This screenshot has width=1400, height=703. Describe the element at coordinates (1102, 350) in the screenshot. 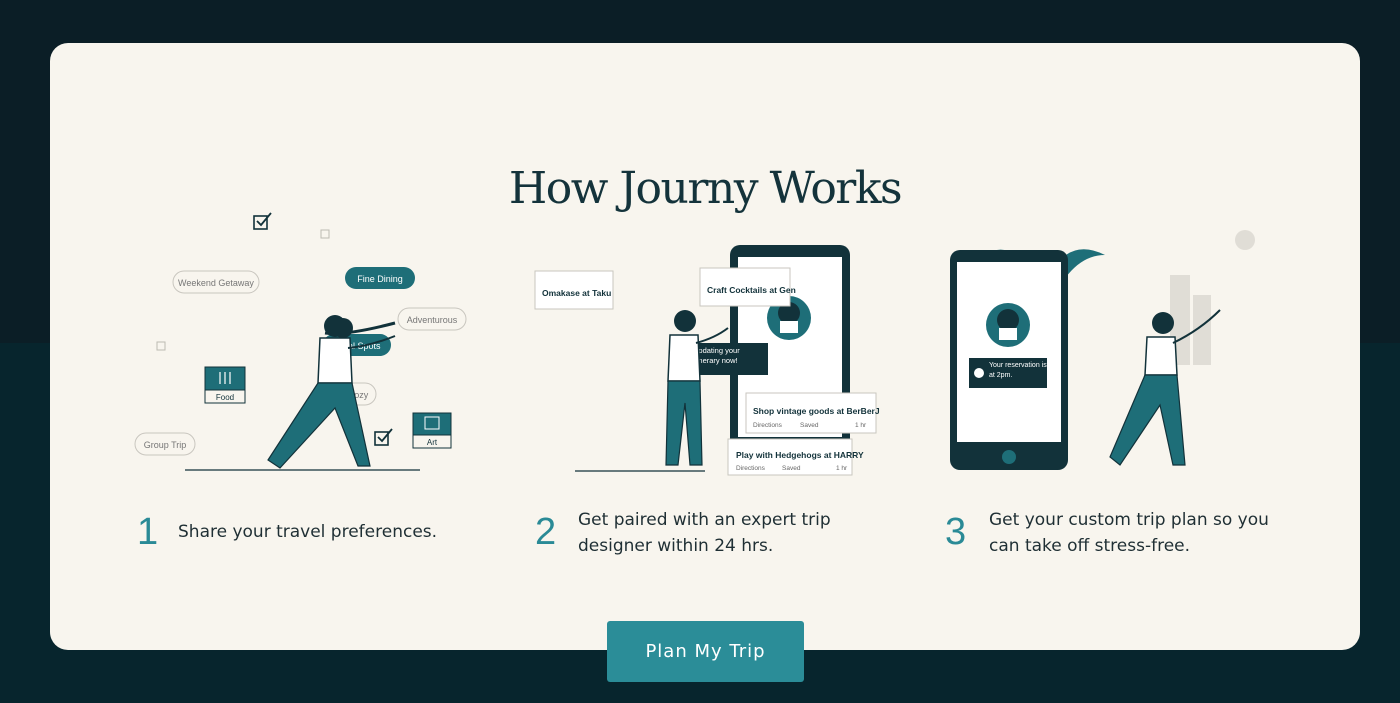

I see `illustration-trip-plan: Your reservation is at 2pm.` at that location.